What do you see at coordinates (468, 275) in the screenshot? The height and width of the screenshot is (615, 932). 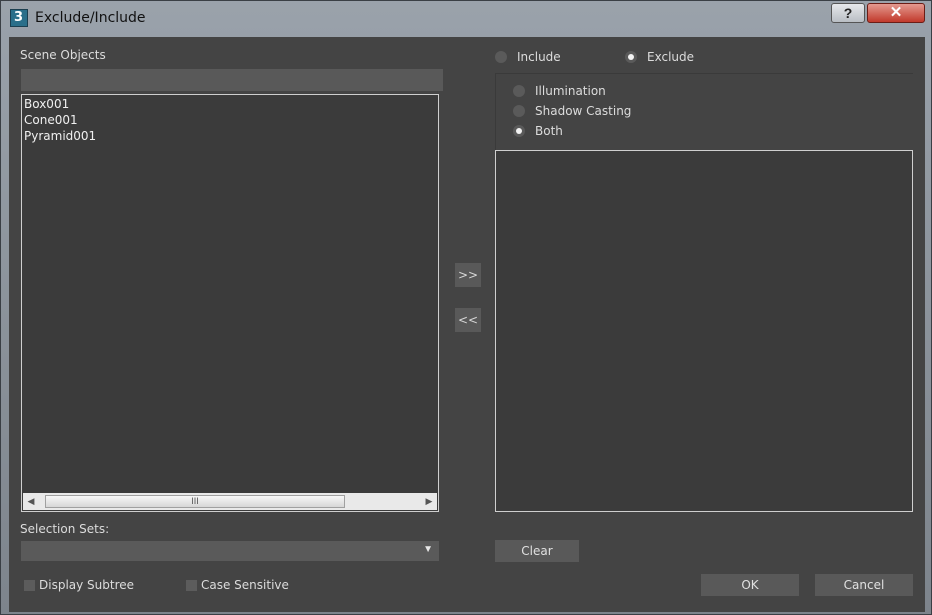 I see `add-to-list-button: >>` at bounding box center [468, 275].